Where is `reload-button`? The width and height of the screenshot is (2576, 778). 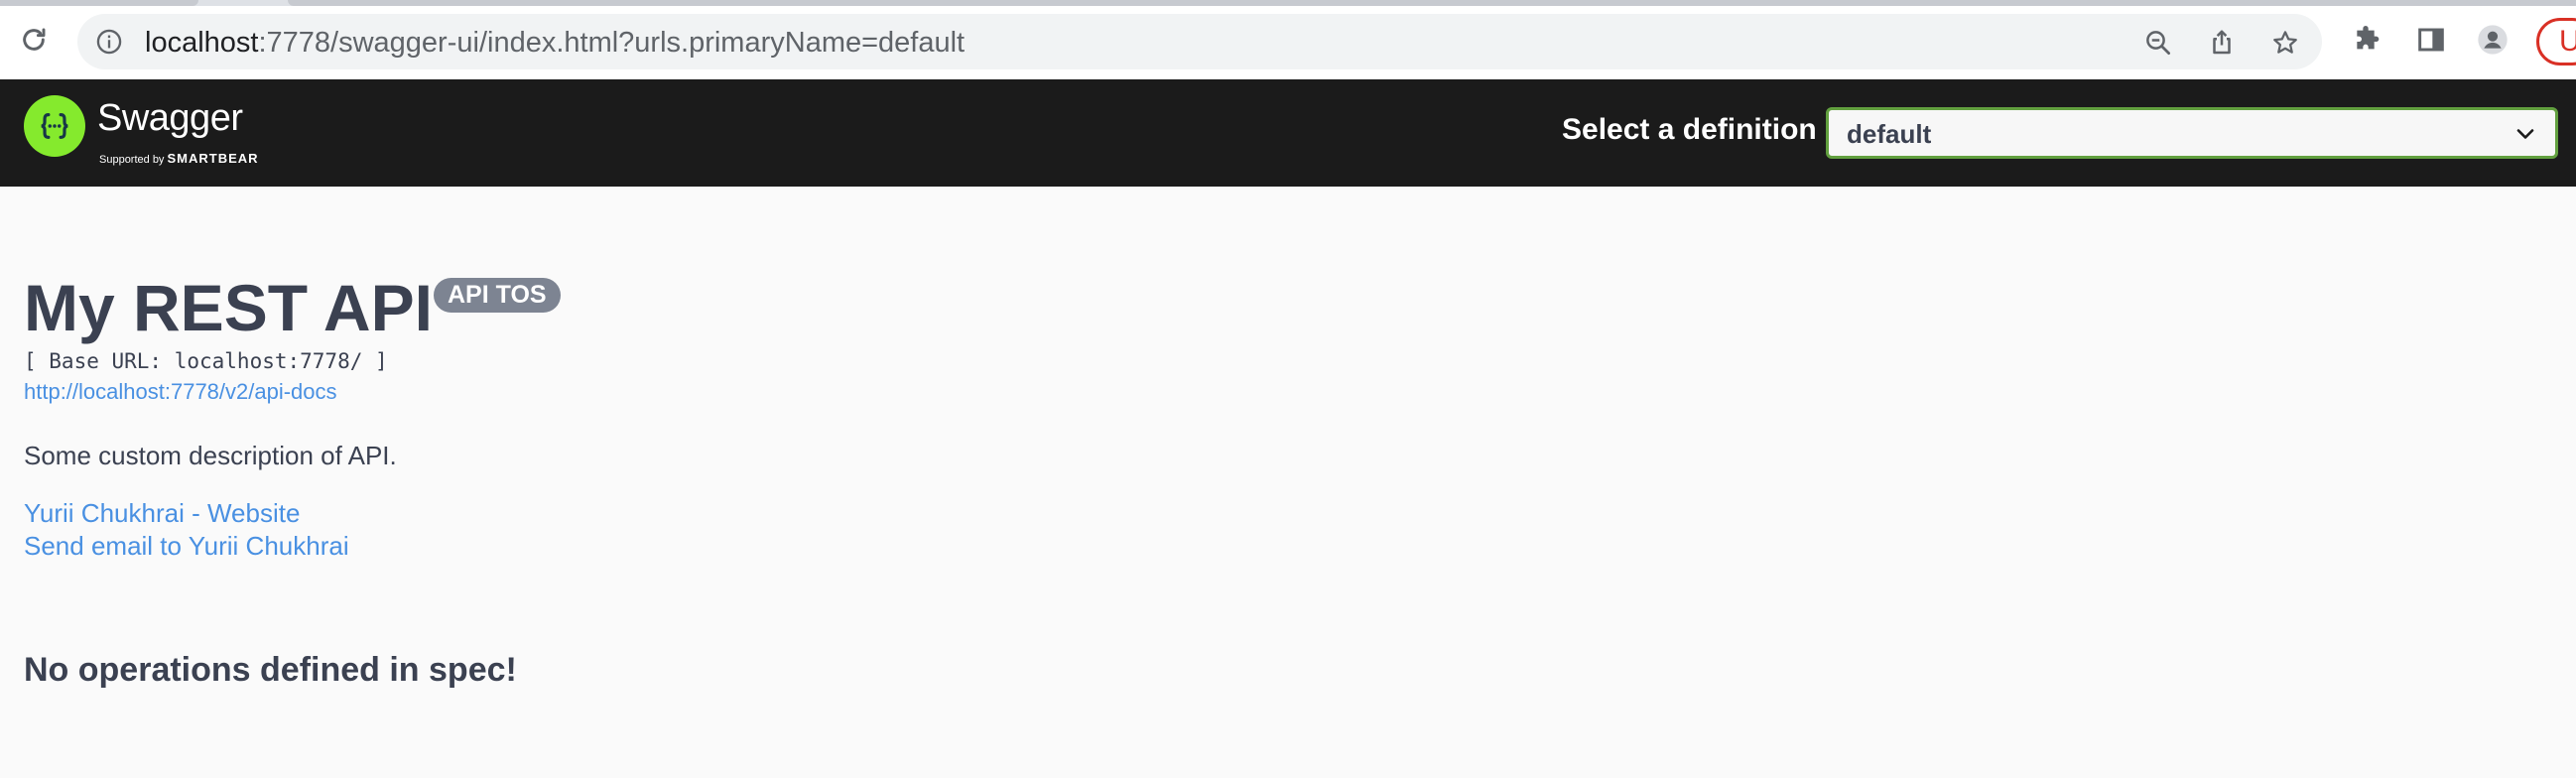 reload-button is located at coordinates (34, 40).